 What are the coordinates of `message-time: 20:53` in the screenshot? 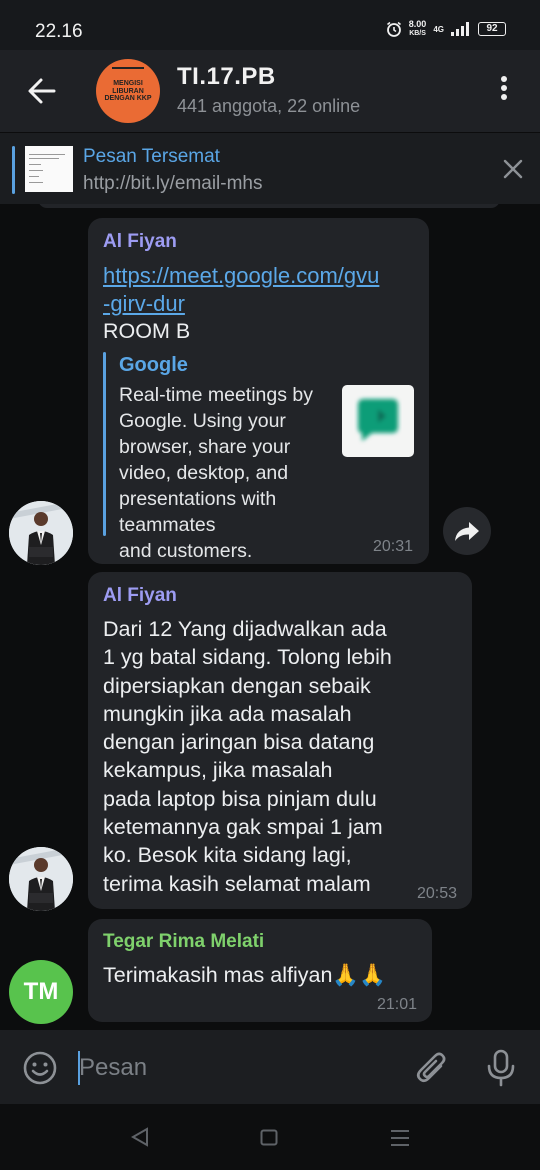 It's located at (437, 893).